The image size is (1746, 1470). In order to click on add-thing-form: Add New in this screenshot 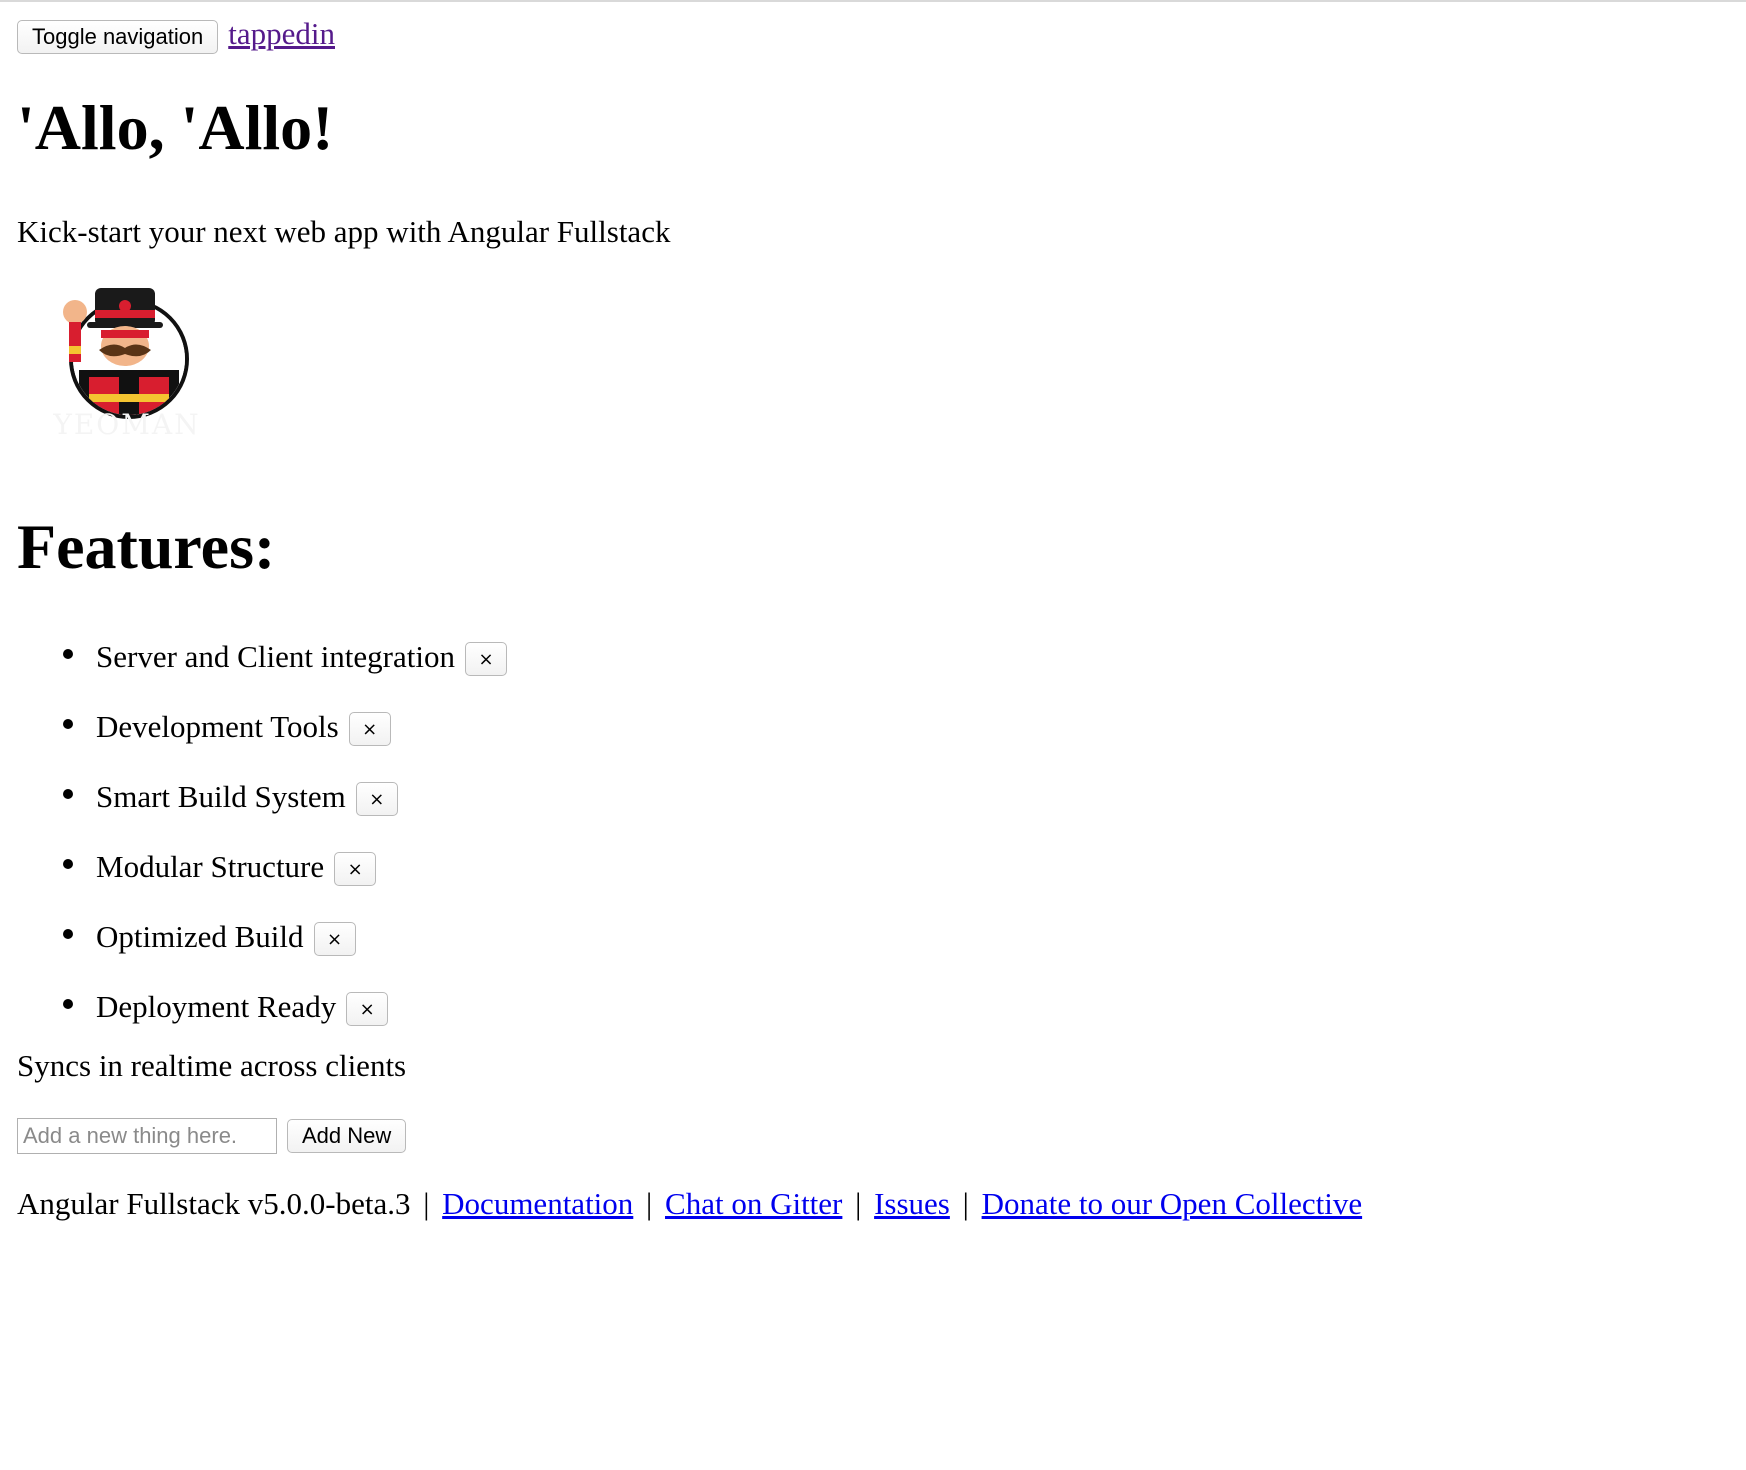, I will do `click(212, 1136)`.